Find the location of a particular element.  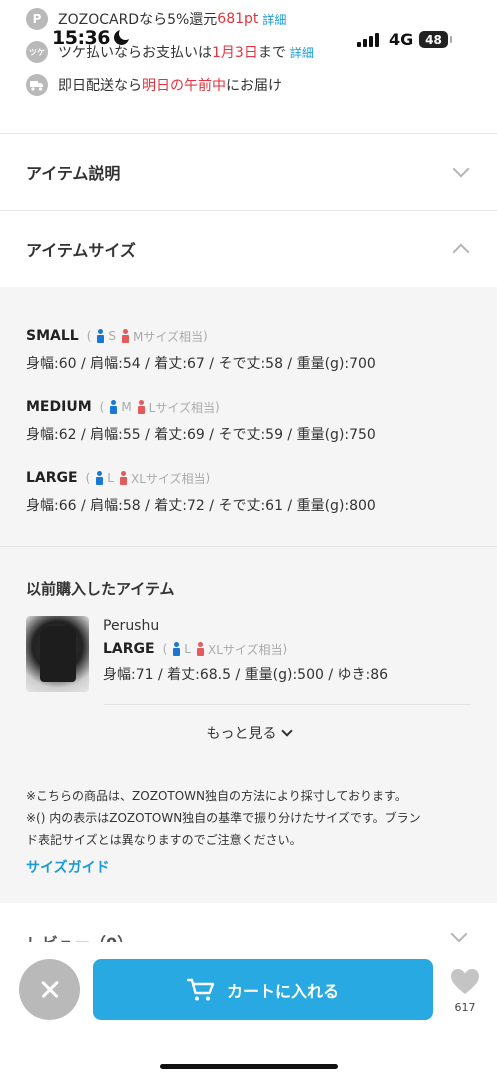

previous-items-title: 以前購入したアイテム is located at coordinates (100, 589).